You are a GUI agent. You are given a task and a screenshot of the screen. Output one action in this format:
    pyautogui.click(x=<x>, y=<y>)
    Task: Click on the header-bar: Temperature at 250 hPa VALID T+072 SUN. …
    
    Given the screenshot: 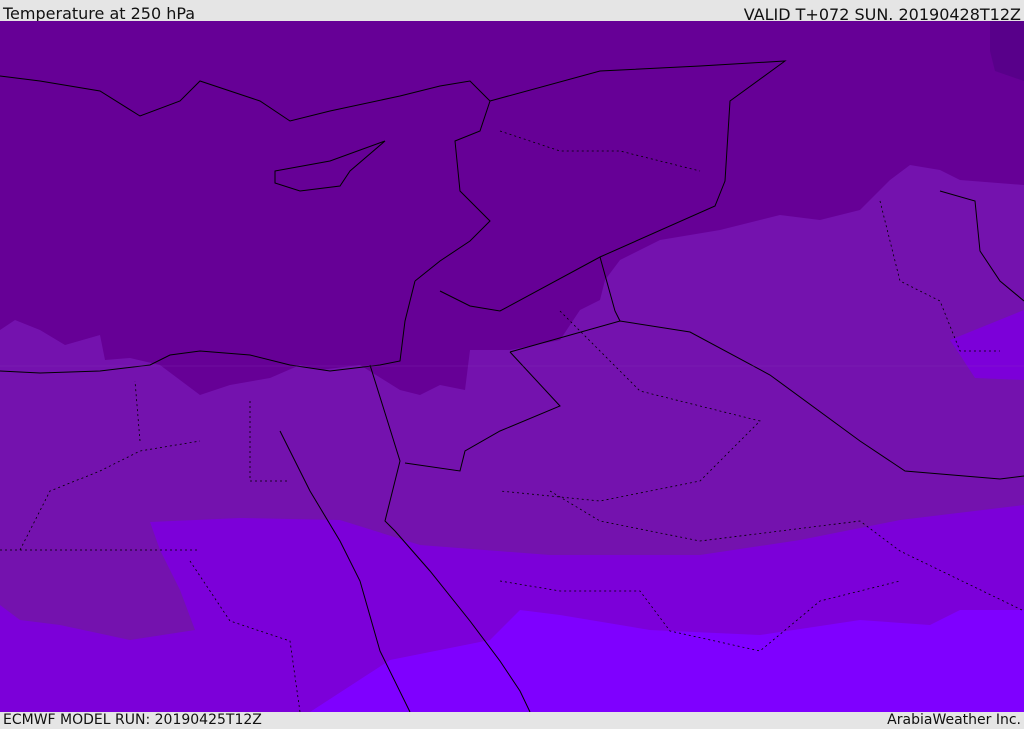 What is the action you would take?
    pyautogui.click(x=512, y=12)
    